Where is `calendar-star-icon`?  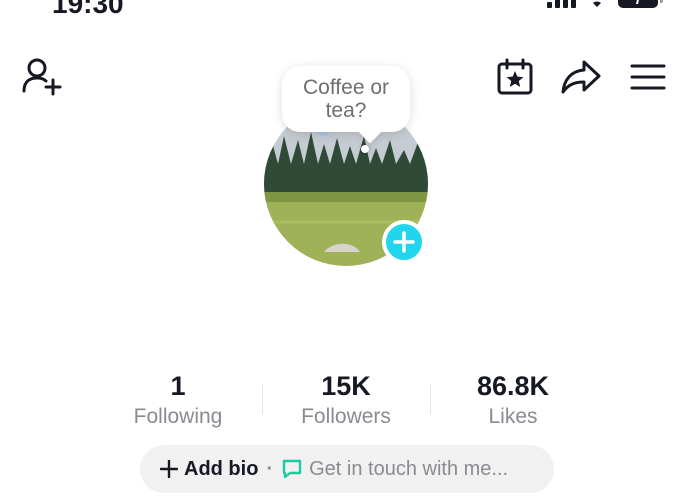 calendar-star-icon is located at coordinates (515, 76).